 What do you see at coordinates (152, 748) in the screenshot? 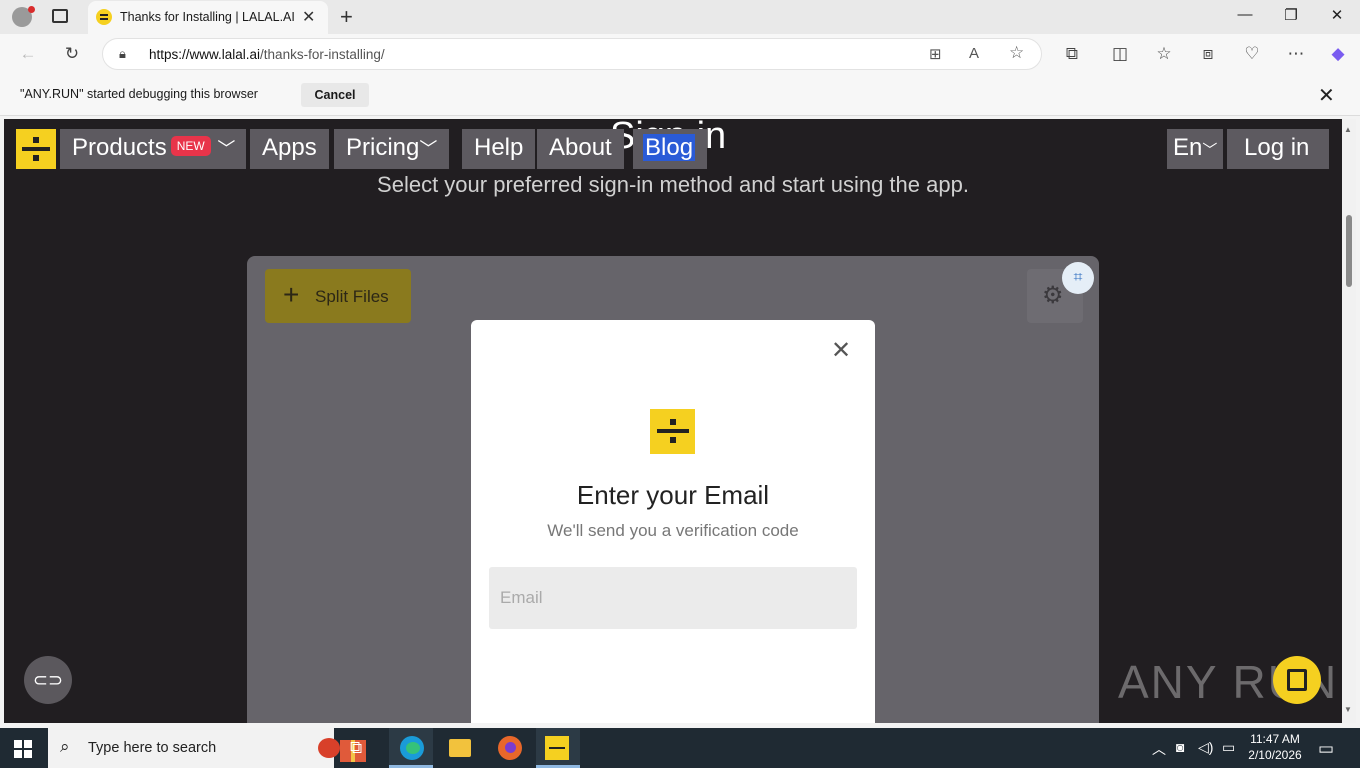
I see `taskbar-search-placeholder: Type here to search` at bounding box center [152, 748].